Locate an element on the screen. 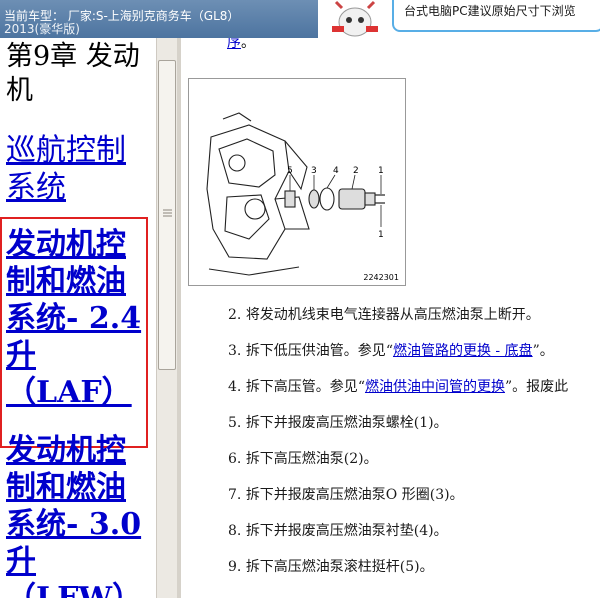  nav-link-label: 发动机控制和燃油系统- 3.0升（LFW） is located at coordinates (74, 515).